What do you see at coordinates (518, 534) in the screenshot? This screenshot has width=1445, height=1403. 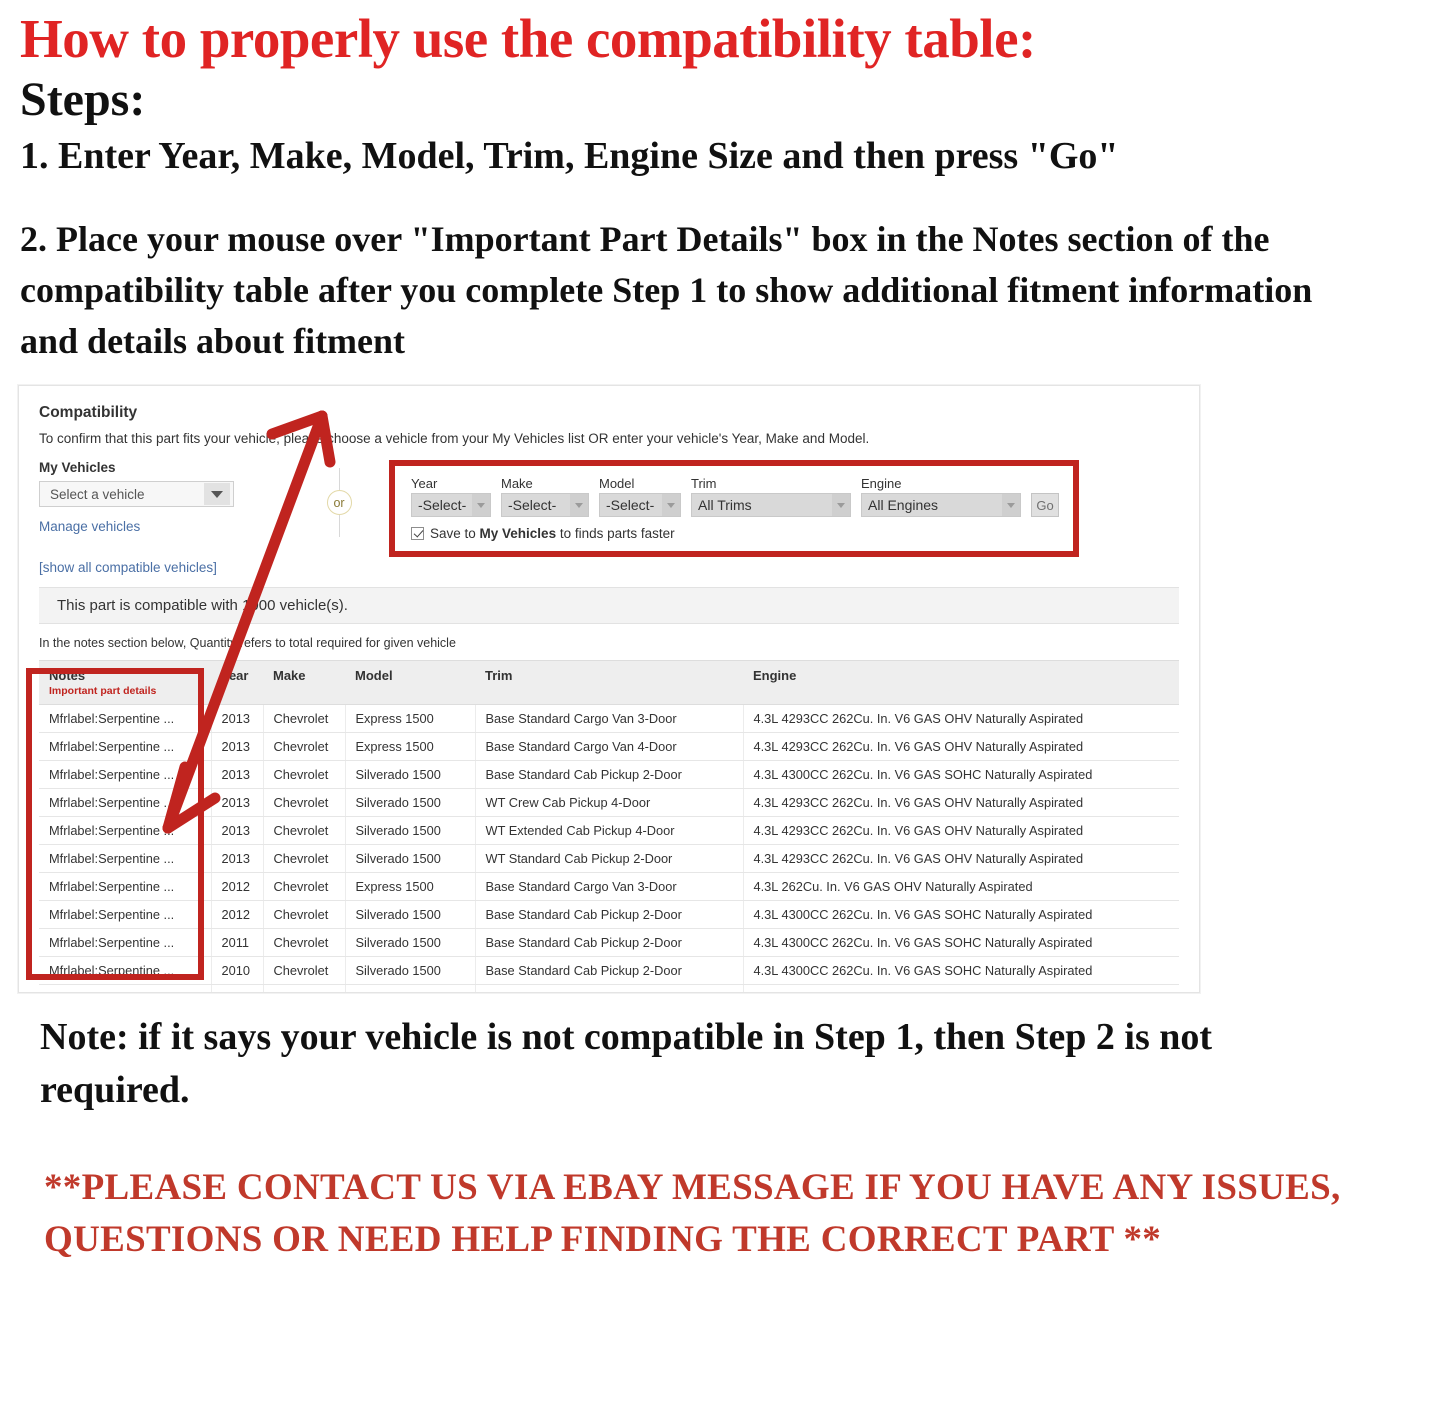 I see `save-bold: My Vehicles` at bounding box center [518, 534].